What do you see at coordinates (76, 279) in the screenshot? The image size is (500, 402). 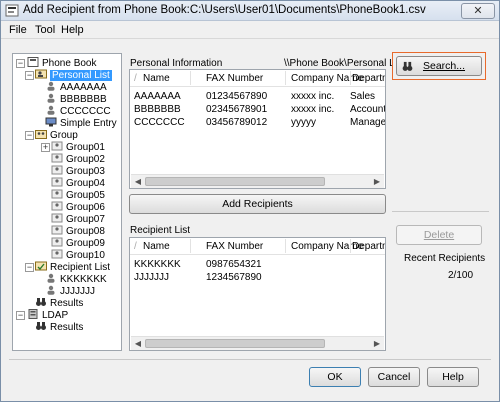 I see `tree-node-recipient-entry: KKKKKKK` at bounding box center [76, 279].